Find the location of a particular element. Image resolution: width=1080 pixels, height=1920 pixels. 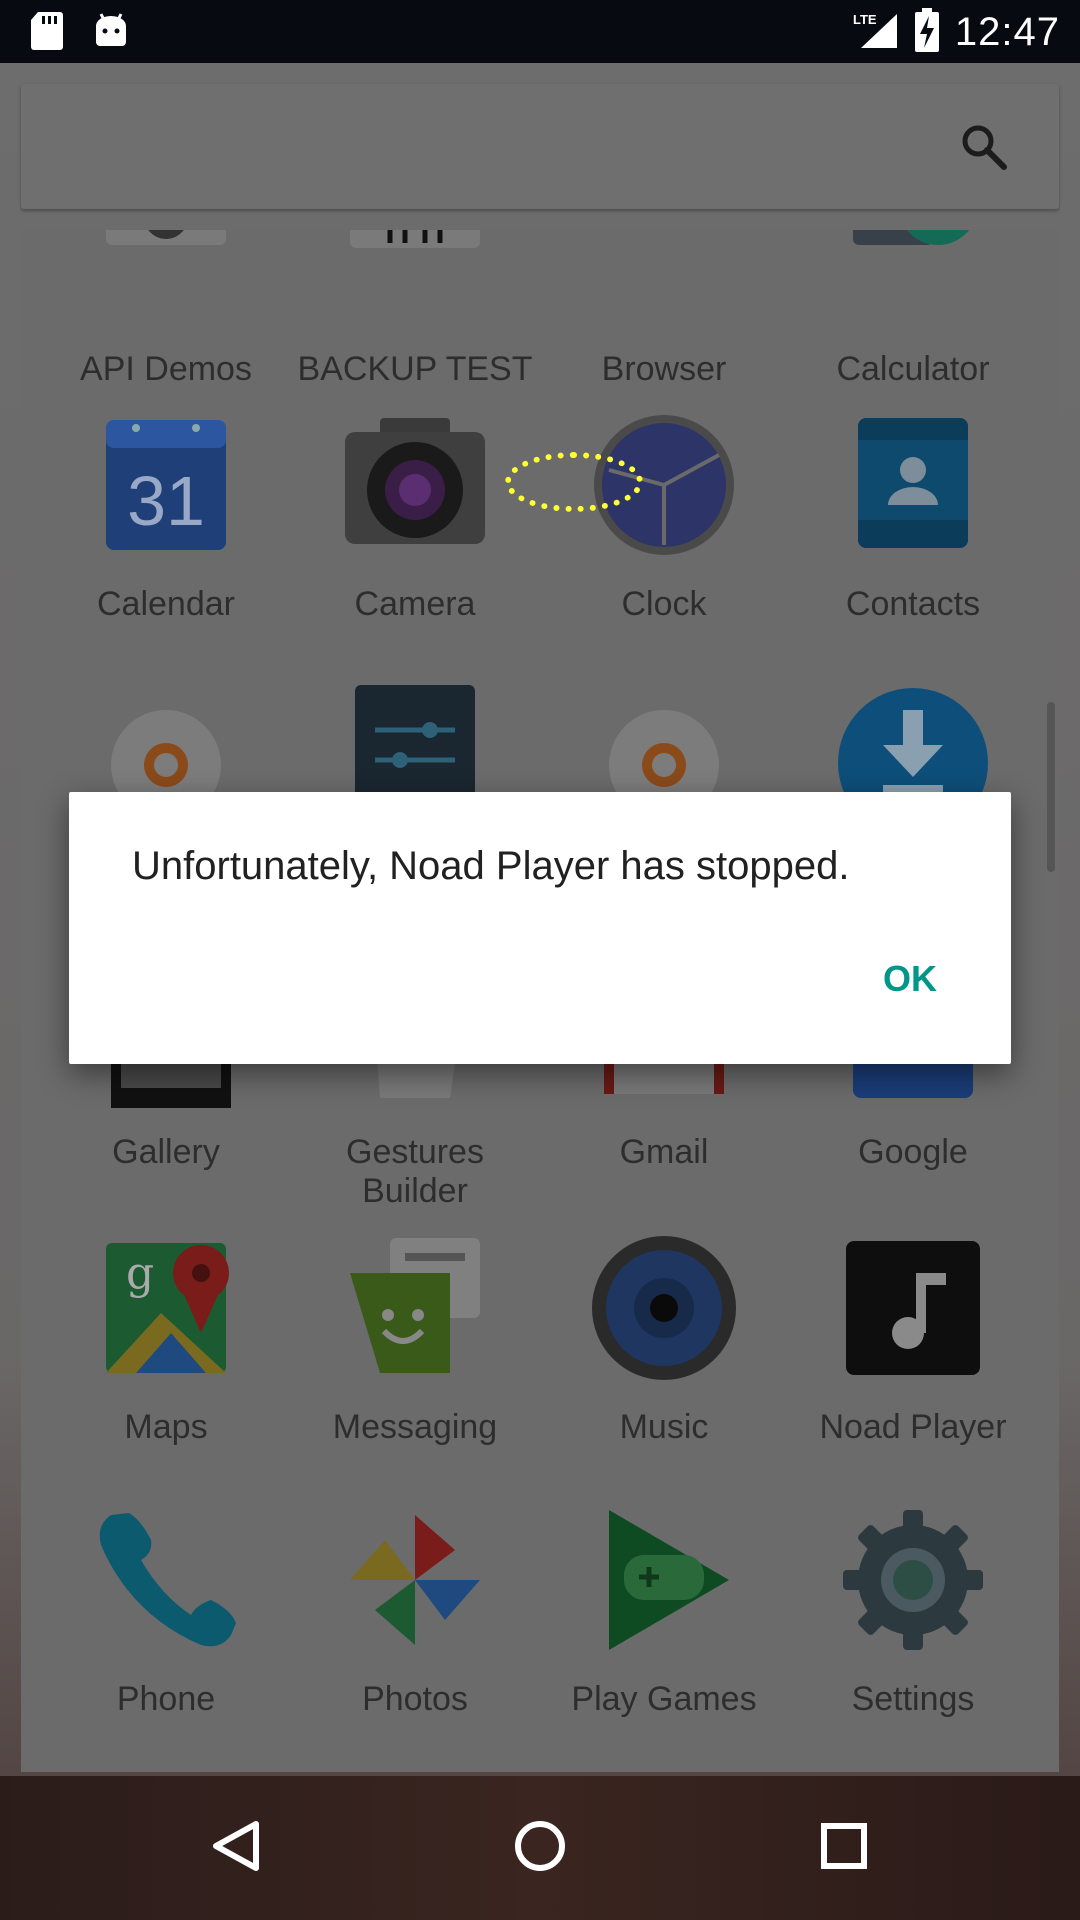

app-camera: Camera is located at coordinates (415, 540).